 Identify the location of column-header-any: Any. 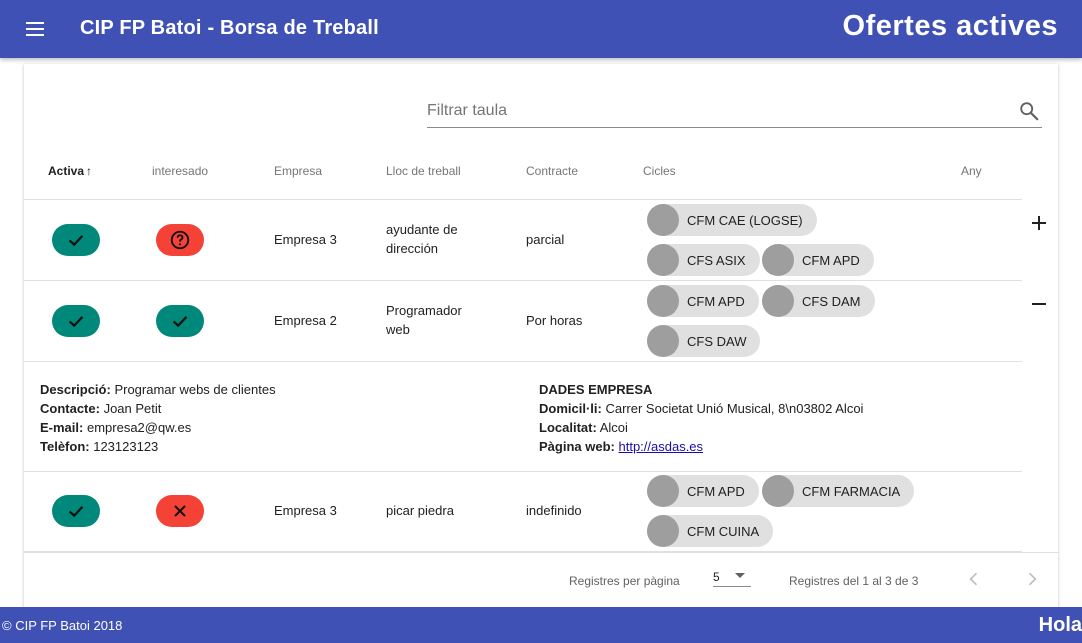
(971, 171).